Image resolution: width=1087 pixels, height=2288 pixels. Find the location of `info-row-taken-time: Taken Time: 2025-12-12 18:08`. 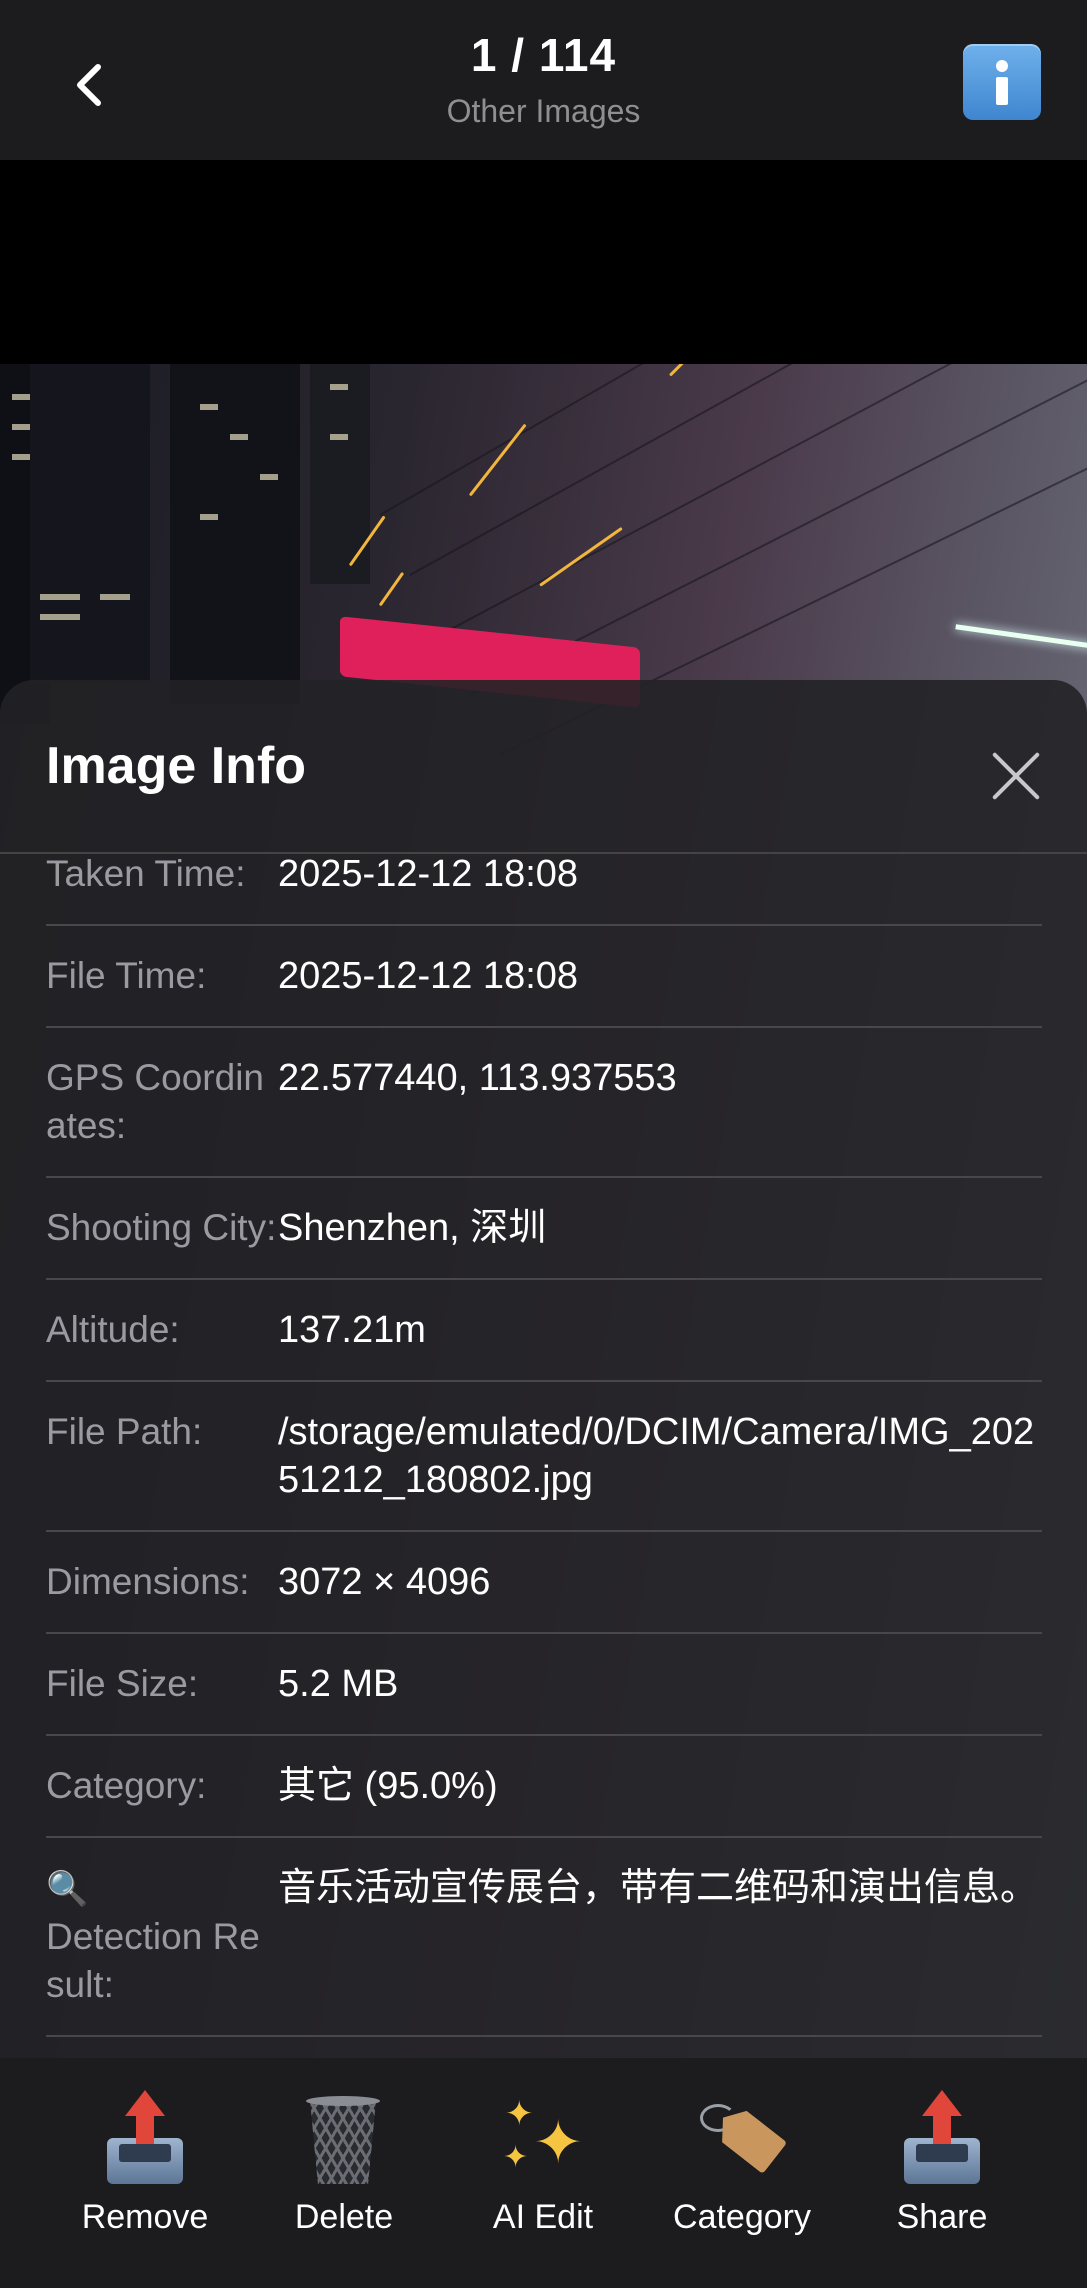

info-row-taken-time: Taken Time: 2025-12-12 18:08 is located at coordinates (544, 890).